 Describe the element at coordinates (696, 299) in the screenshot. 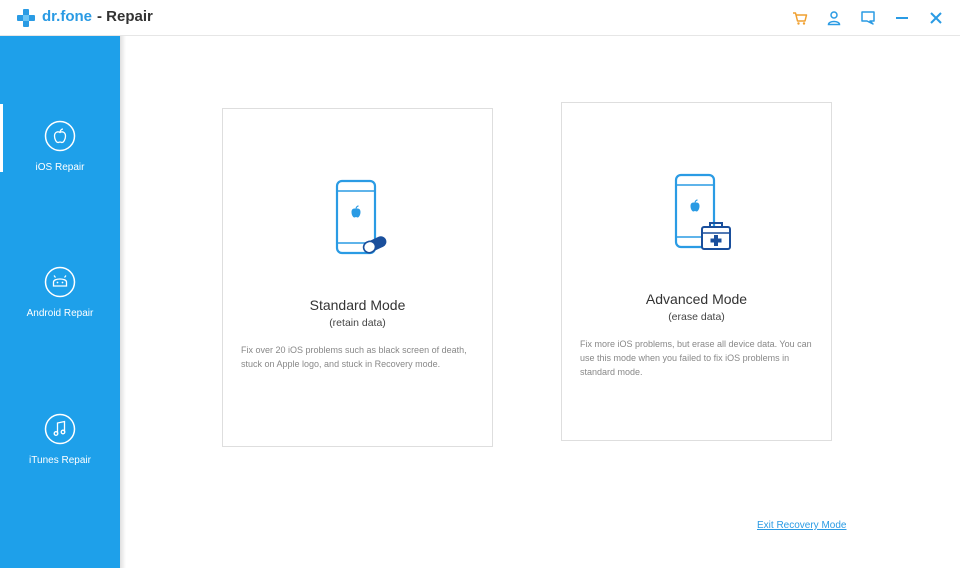

I see `mode-title: Advanced Mode` at that location.